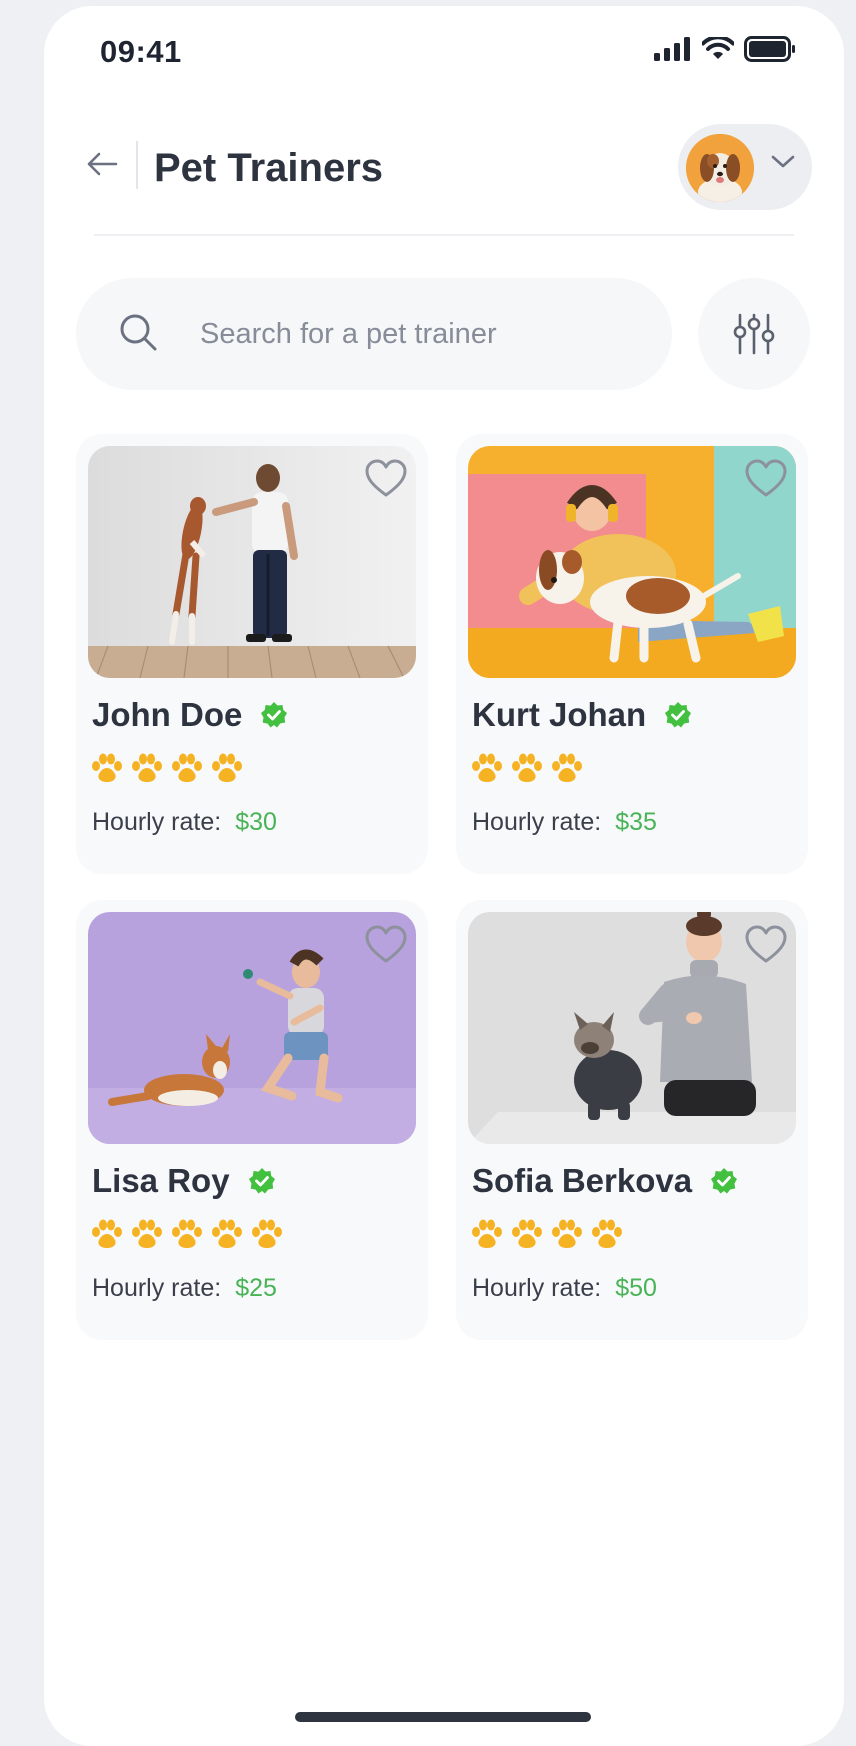 Image resolution: width=856 pixels, height=1746 pixels. What do you see at coordinates (138, 332) in the screenshot?
I see `search-icon` at bounding box center [138, 332].